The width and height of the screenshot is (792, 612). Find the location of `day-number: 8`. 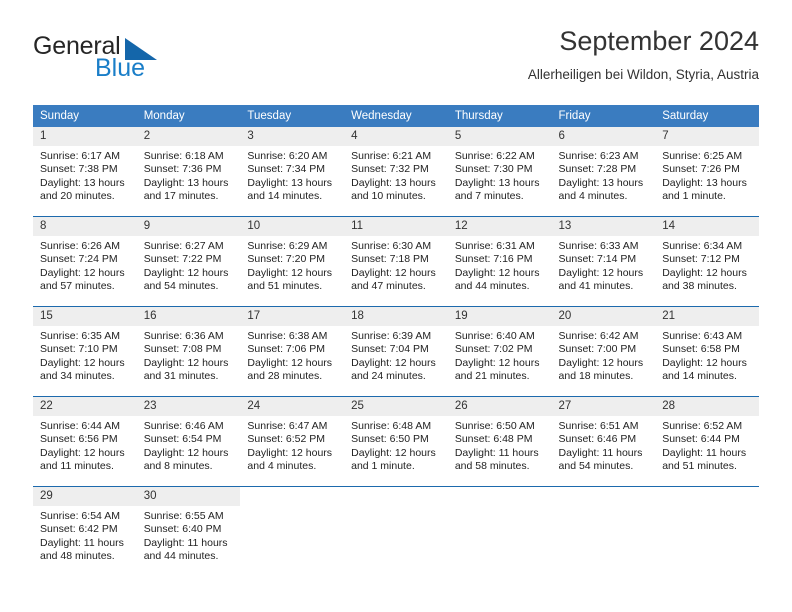

day-number: 8 is located at coordinates (85, 226).